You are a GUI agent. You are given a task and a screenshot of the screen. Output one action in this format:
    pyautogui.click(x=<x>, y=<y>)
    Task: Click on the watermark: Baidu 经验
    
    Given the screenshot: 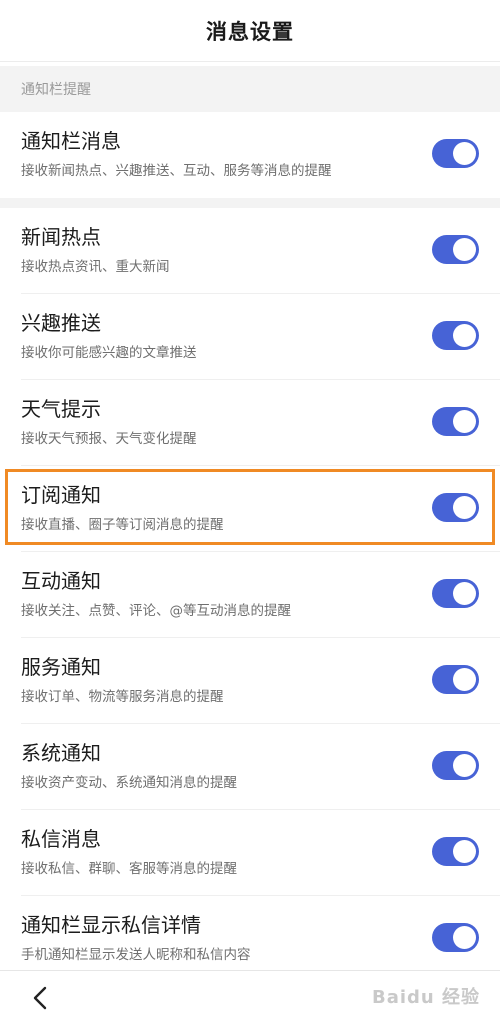 What is the action you would take?
    pyautogui.click(x=425, y=997)
    